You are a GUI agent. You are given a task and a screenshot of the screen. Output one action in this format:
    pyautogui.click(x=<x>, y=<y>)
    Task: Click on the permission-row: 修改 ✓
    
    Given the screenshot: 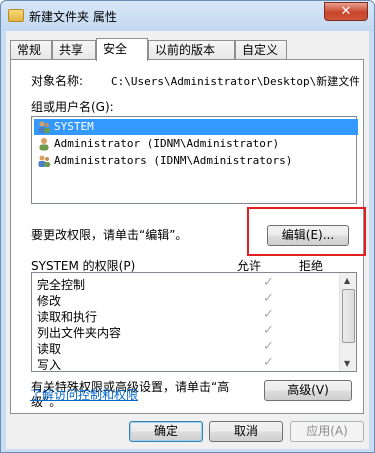 What is the action you would take?
    pyautogui.click(x=187, y=299)
    